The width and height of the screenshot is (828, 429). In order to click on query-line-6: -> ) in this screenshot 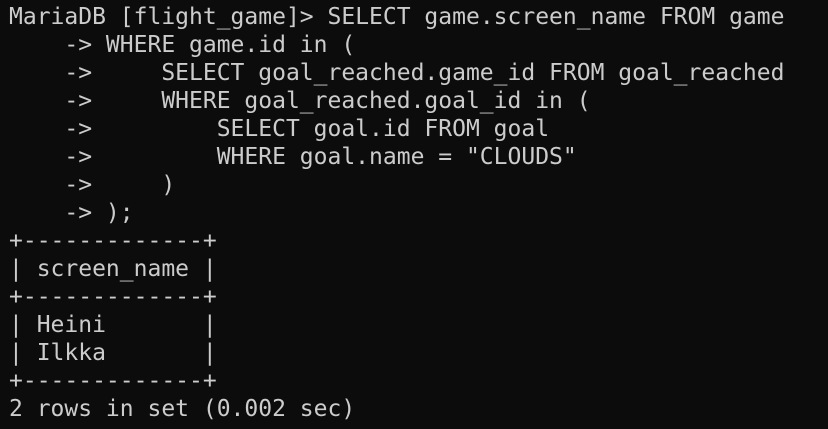, I will do `click(92, 185)`.